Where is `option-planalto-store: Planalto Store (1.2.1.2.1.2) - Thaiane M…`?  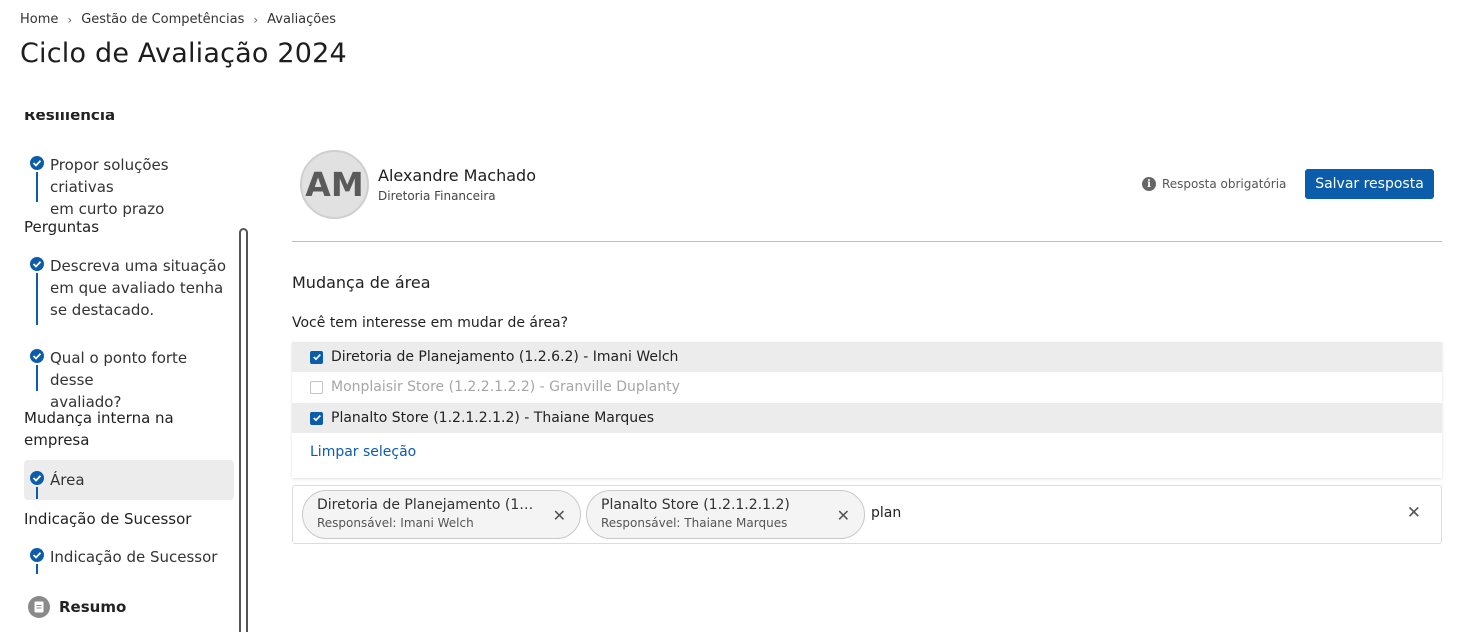
option-planalto-store: Planalto Store (1.2.1.2.1.2) - Thaiane M… is located at coordinates (867, 418).